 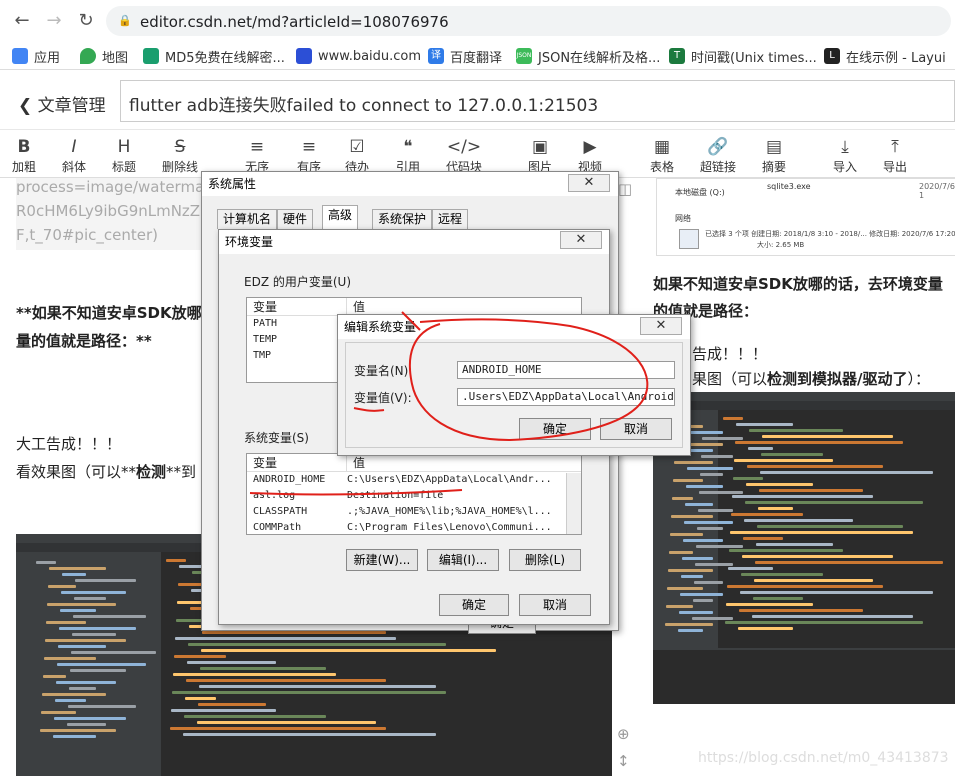 I want to click on red-annotation-overlay, so click(x=449, y=403).